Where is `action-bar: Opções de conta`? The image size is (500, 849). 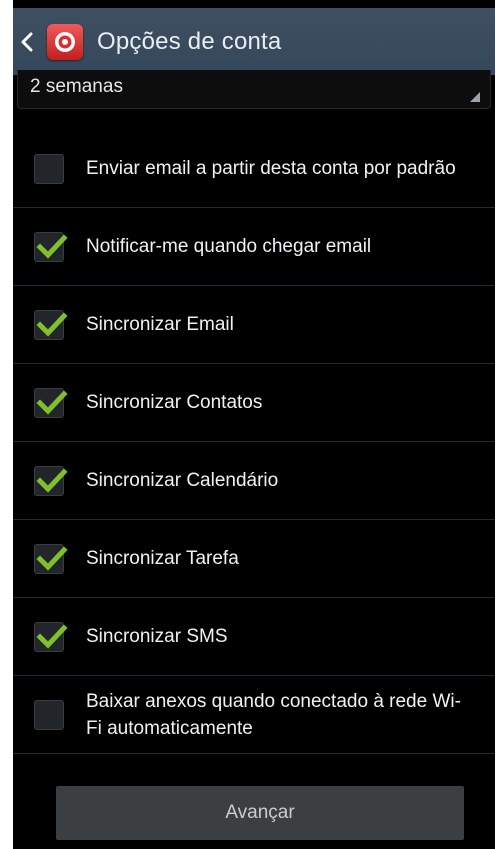
action-bar: Opções de conta is located at coordinates (254, 41).